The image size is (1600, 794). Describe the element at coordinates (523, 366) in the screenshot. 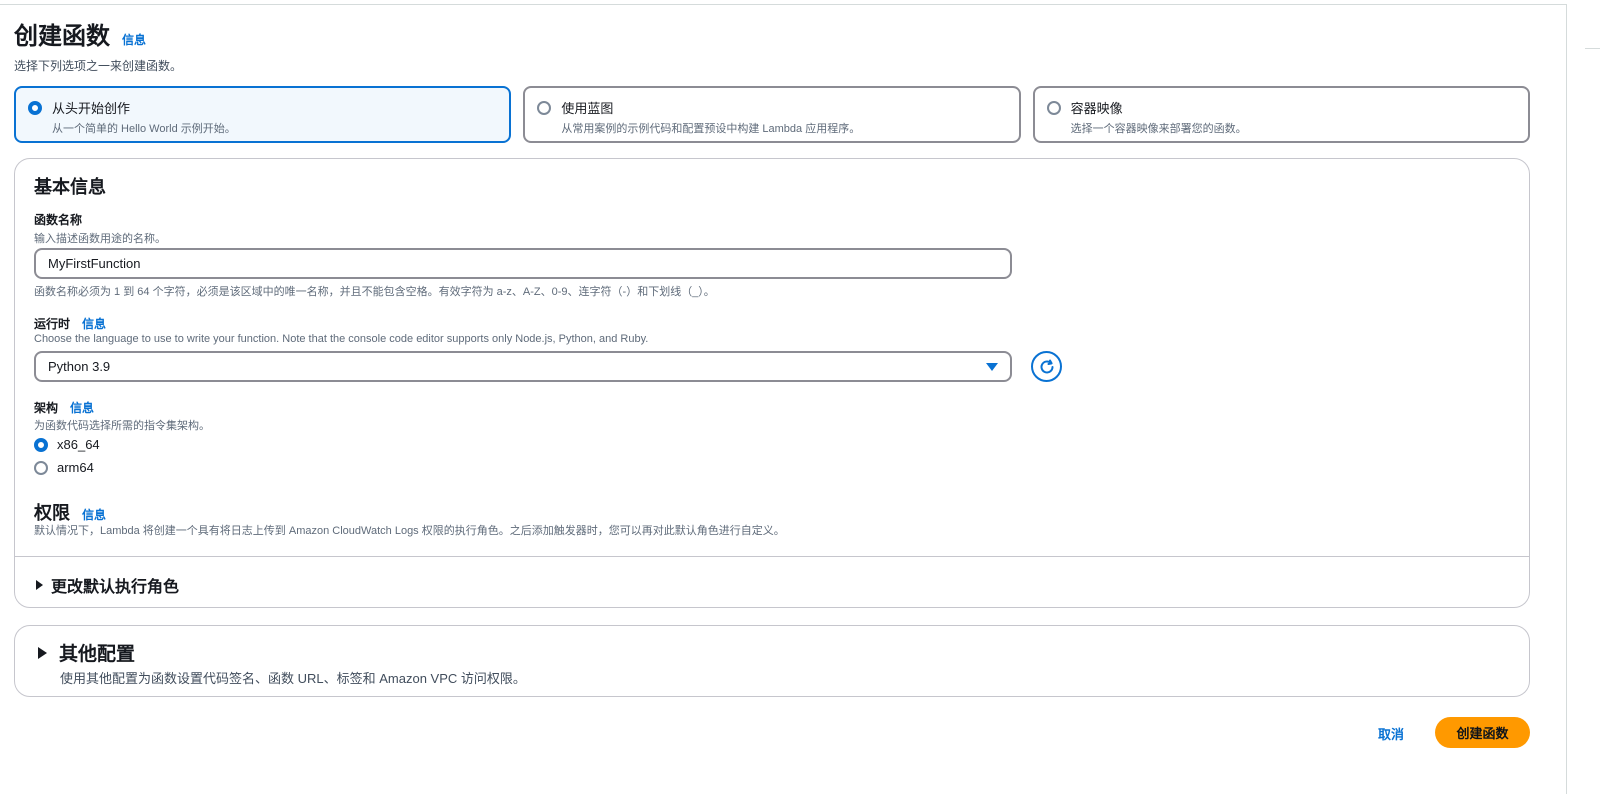

I see `runtime-select: Python 3.9` at that location.